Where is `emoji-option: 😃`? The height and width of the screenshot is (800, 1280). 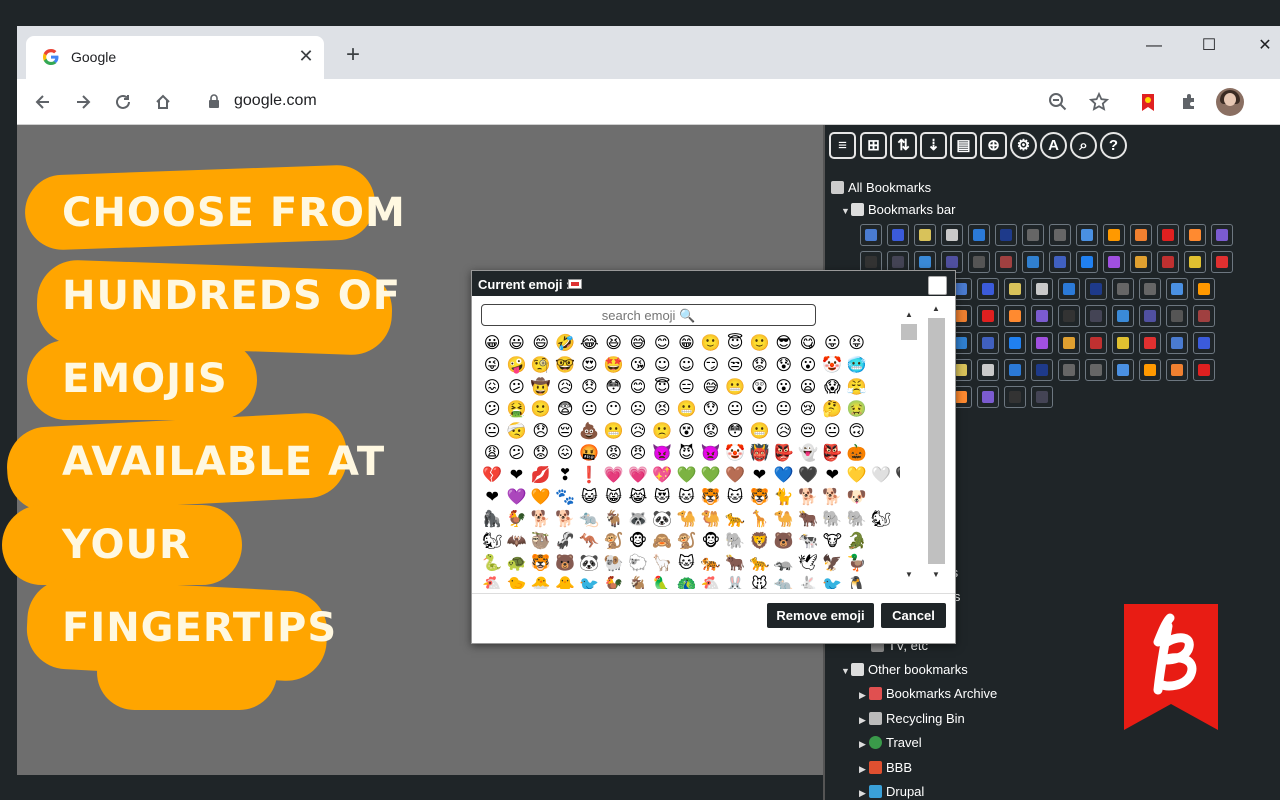 emoji-option: 😃 is located at coordinates (516, 343).